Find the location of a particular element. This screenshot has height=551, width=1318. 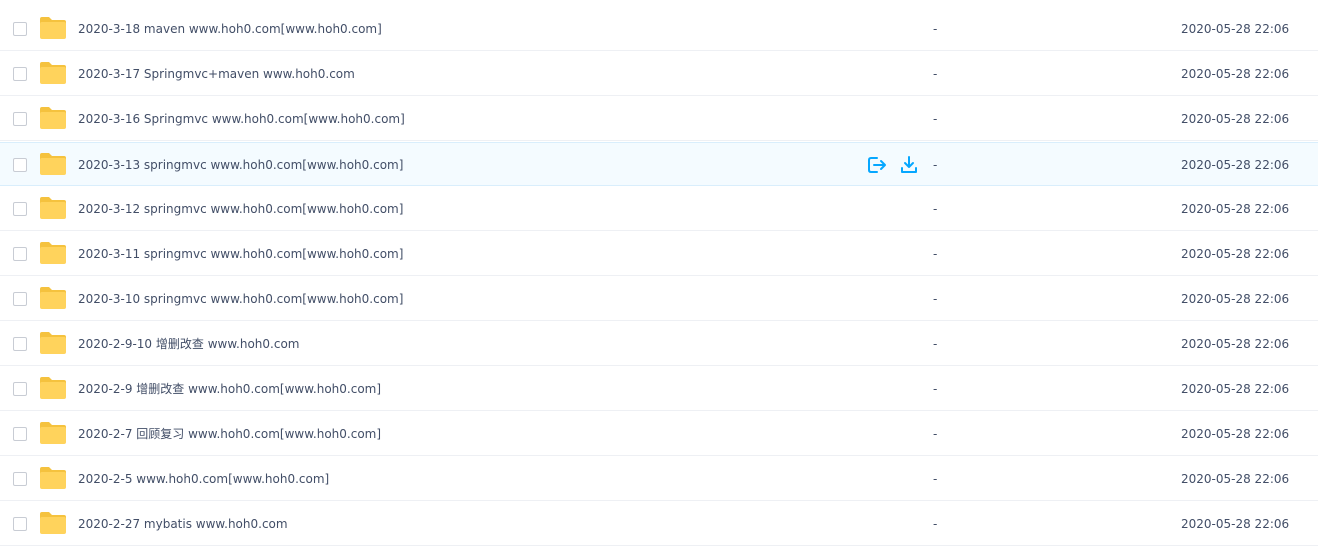

file-name: 2020-2-9 增删改查 www.hoh0.com[www.hoh0.com] is located at coordinates (229, 389).